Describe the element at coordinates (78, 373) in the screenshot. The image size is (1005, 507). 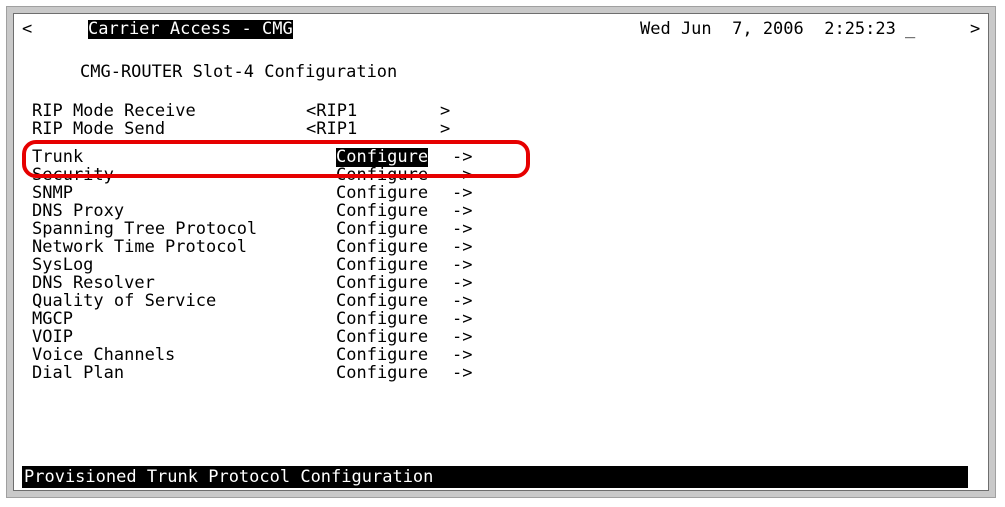
I see `menu-label: Dial Plan` at that location.